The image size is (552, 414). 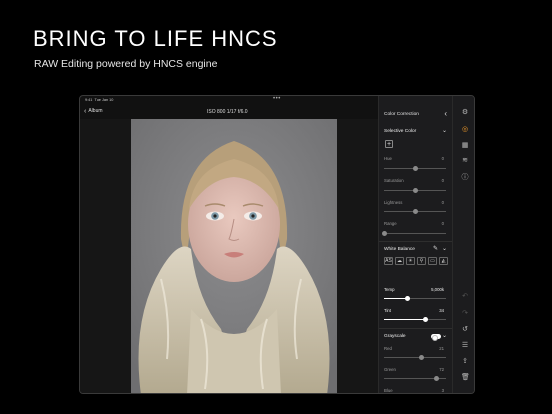 I want to click on panel-title: Color Correction, so click(x=401, y=114).